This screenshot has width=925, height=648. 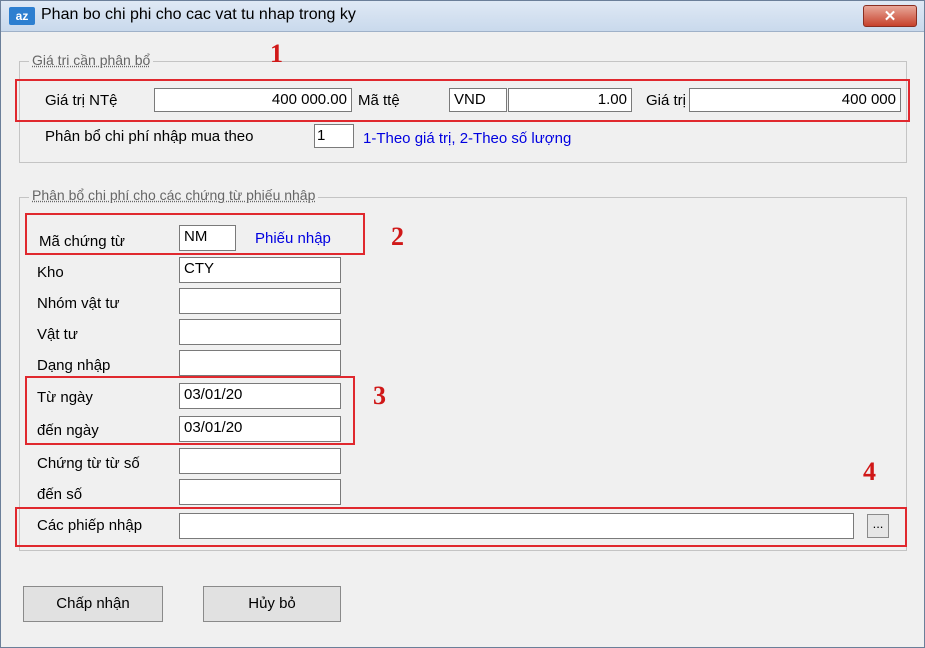 I want to click on phan-bo-theo-field: 1, so click(x=334, y=136).